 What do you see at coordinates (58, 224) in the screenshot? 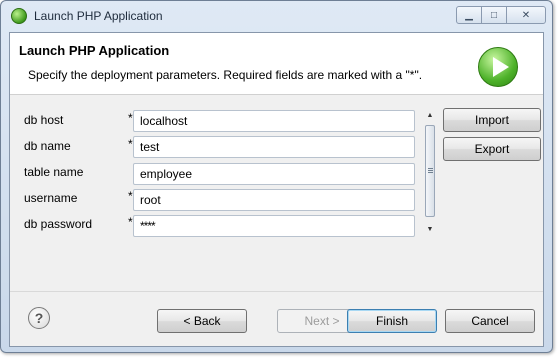
I see `db-password-label: db password` at bounding box center [58, 224].